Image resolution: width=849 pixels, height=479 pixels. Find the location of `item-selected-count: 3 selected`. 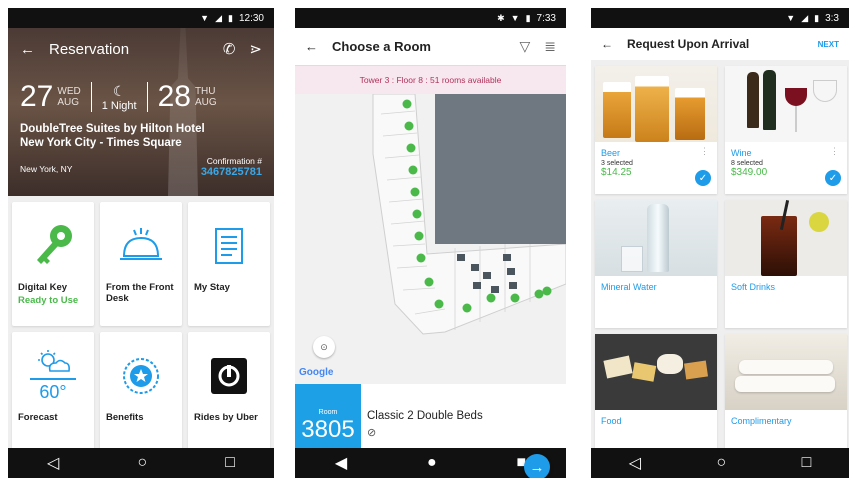

item-selected-count: 3 selected is located at coordinates (617, 163).